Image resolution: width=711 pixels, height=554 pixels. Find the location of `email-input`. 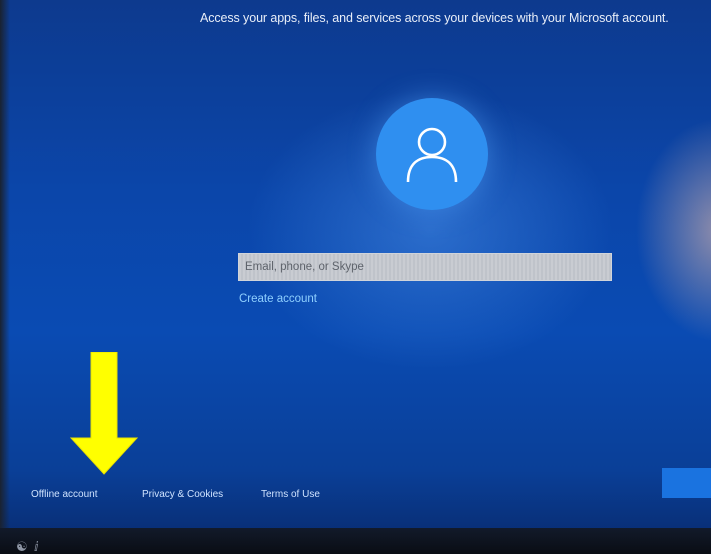

email-input is located at coordinates (425, 267).